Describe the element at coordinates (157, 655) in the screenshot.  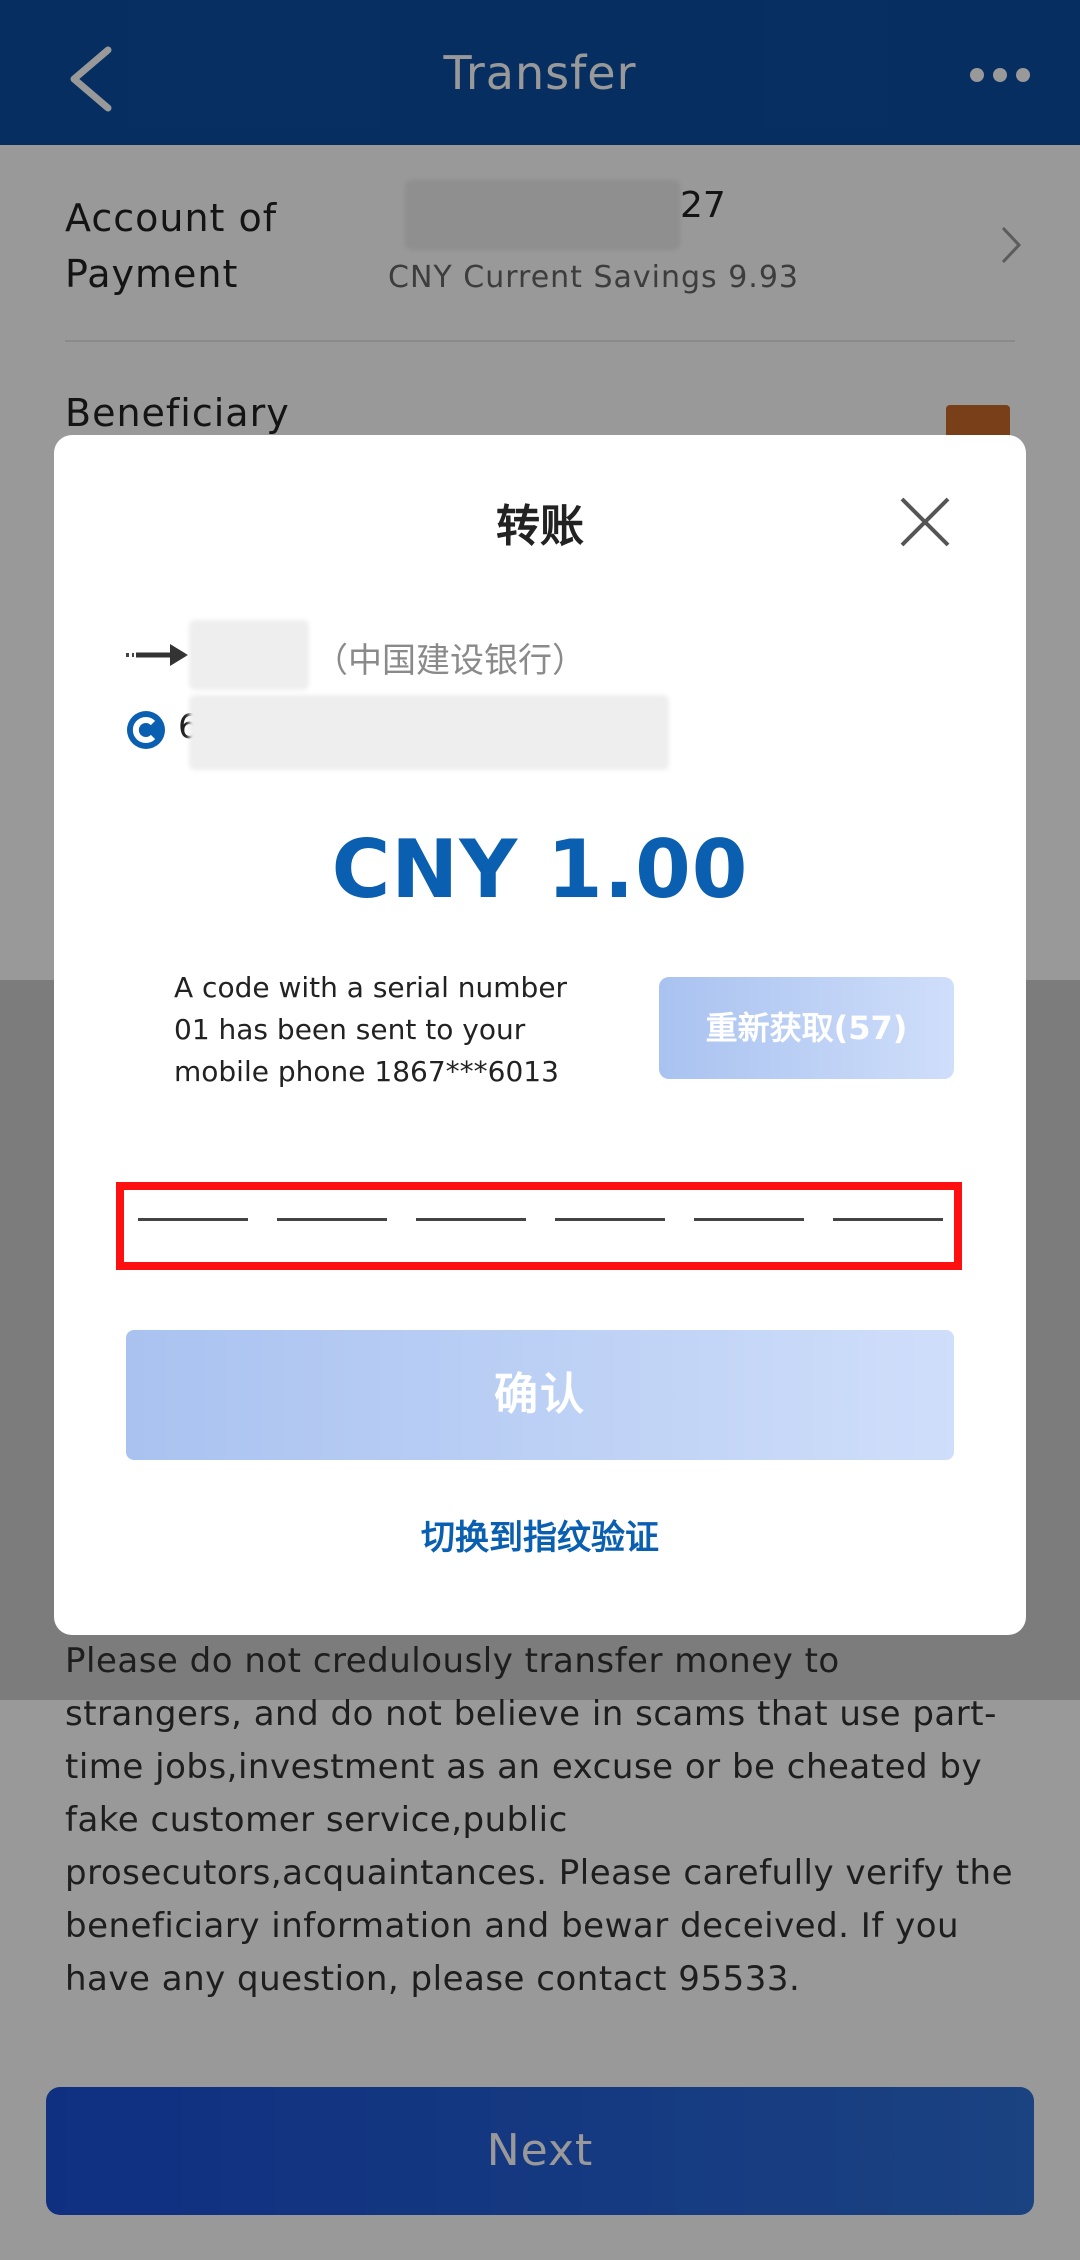
I see `transfer-arrow-icon` at that location.